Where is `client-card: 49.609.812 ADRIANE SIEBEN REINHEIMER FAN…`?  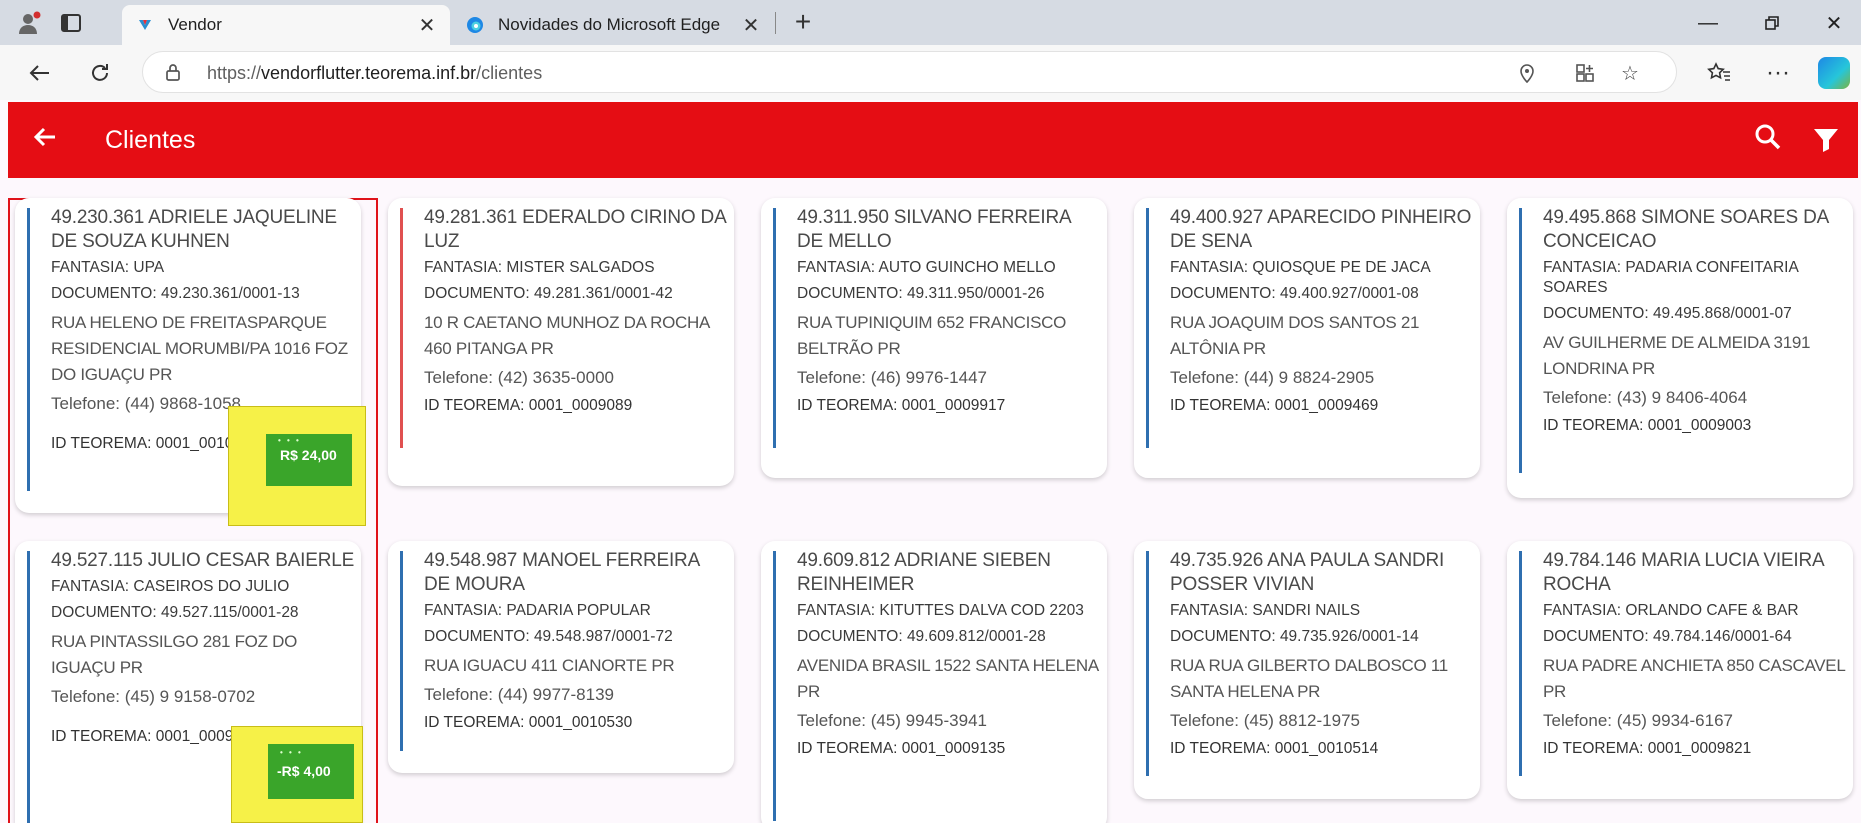 client-card: 49.609.812 ADRIANE SIEBEN REINHEIMER FAN… is located at coordinates (934, 682).